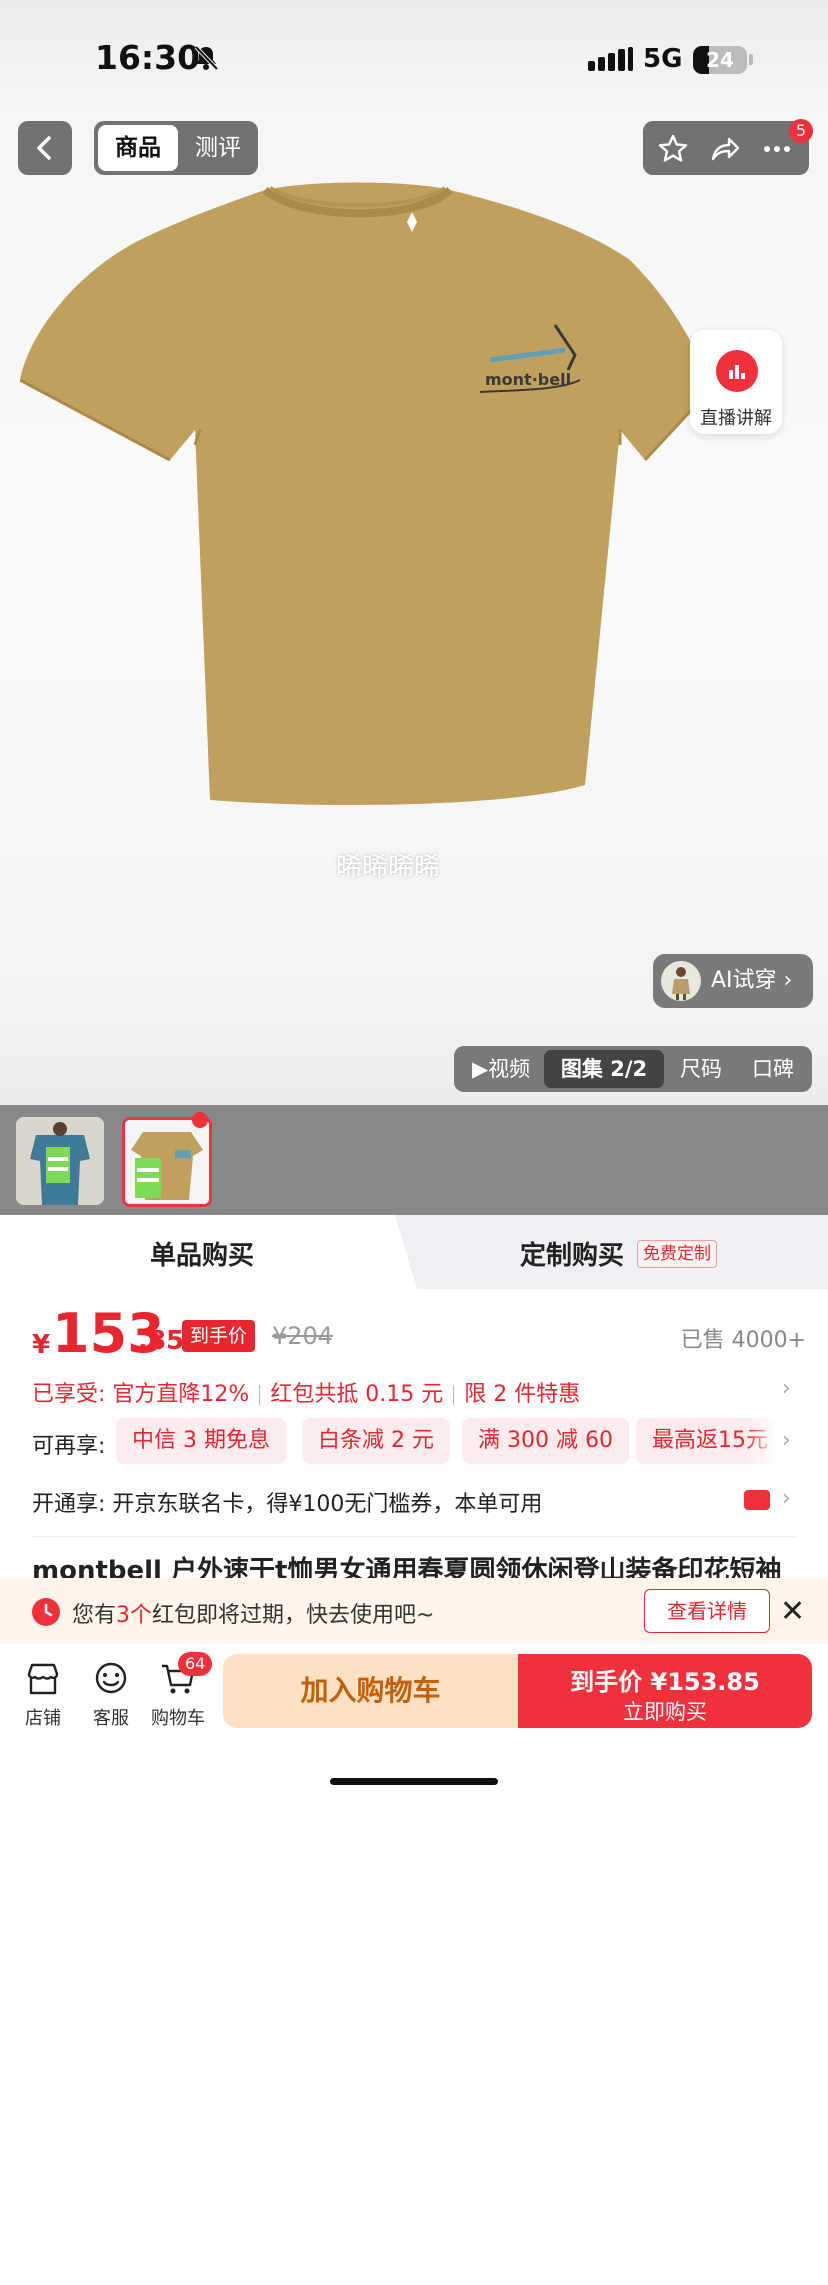 The width and height of the screenshot is (828, 2285). I want to click on back-button, so click(45, 148).